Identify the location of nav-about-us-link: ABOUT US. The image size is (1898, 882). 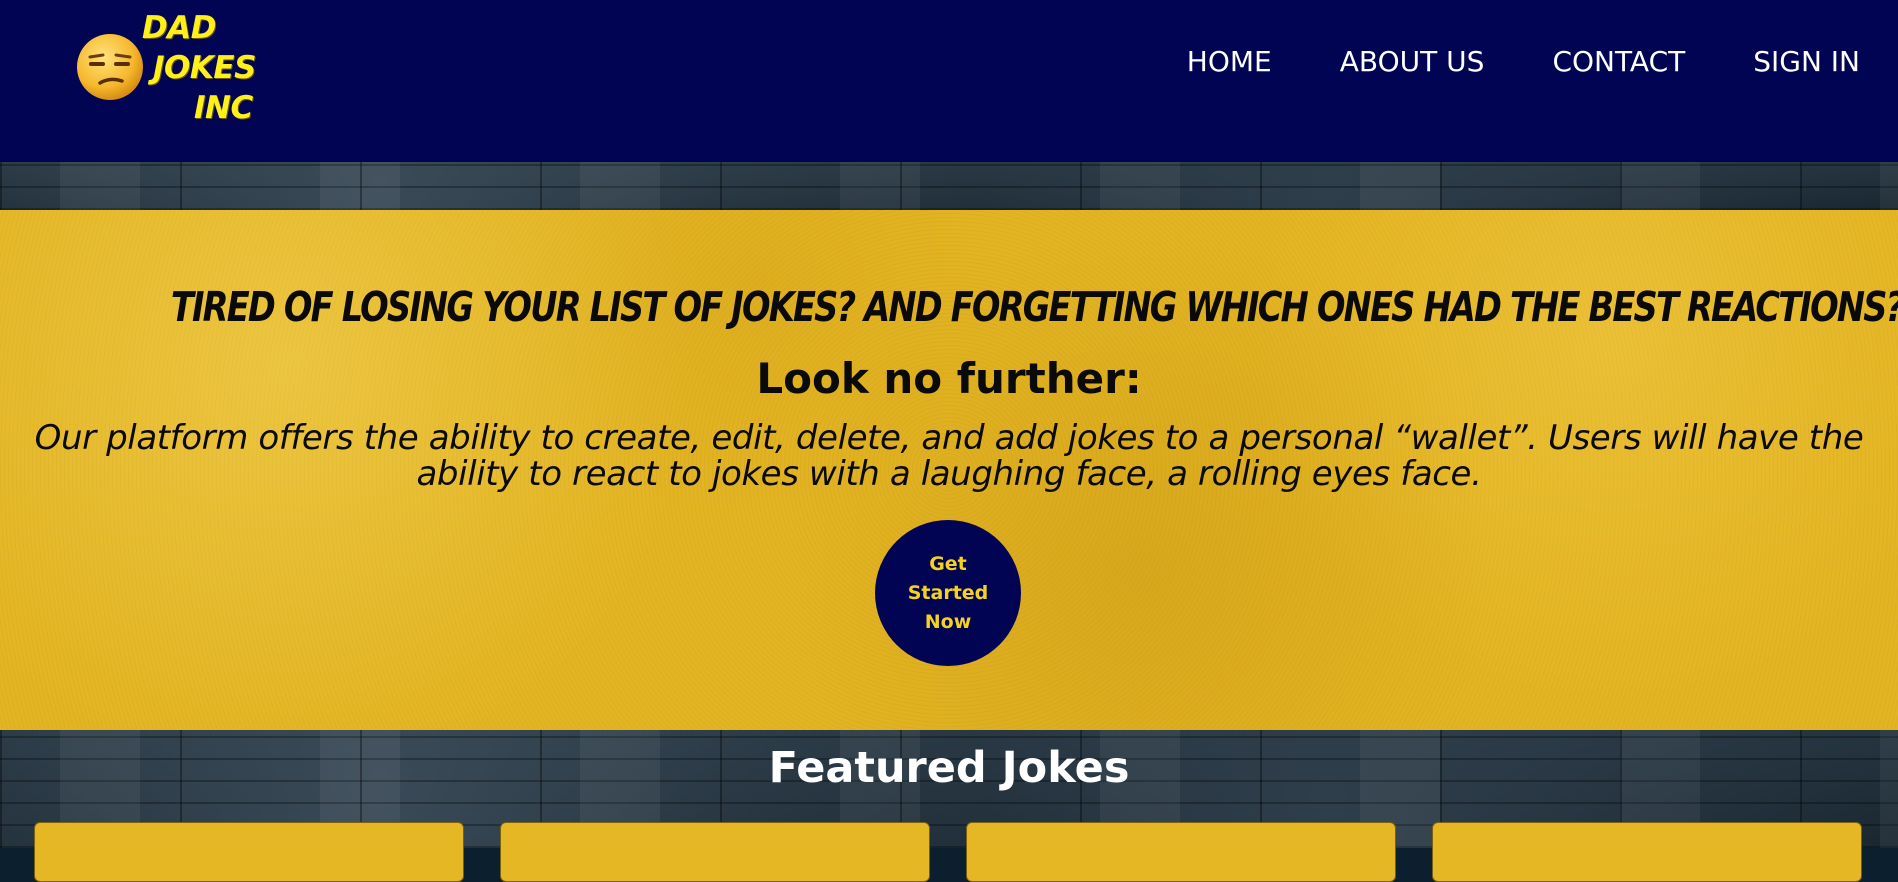
(1412, 62).